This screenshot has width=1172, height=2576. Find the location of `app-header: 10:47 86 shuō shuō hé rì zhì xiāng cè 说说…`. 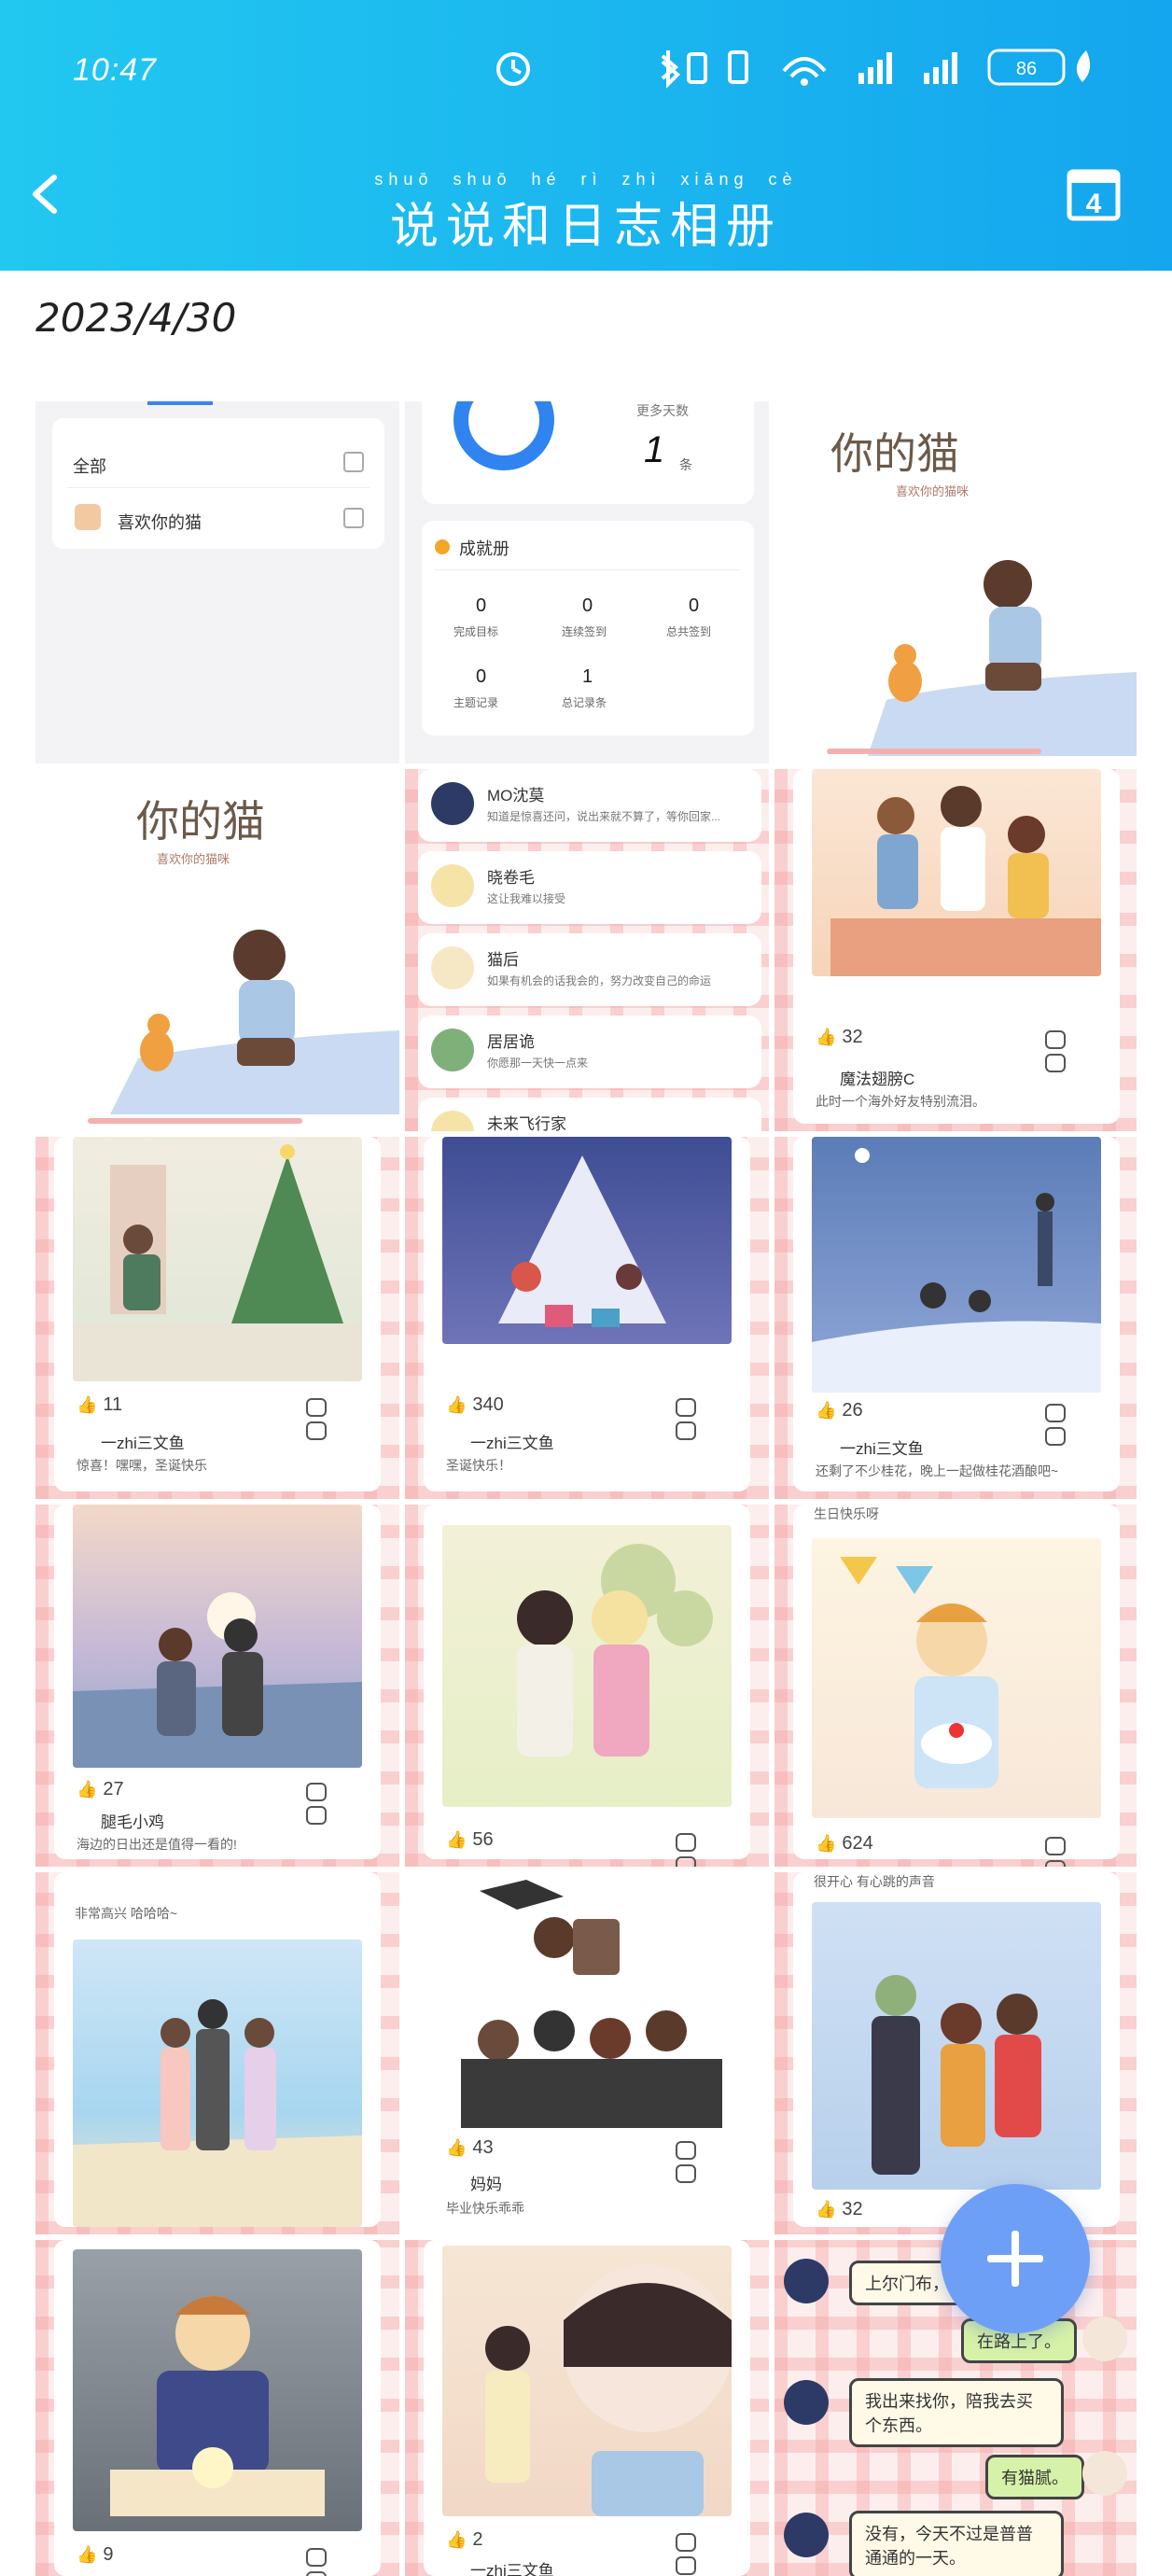

app-header: 10:47 86 shuō shuō hé rì zhì xiāng cè 说说… is located at coordinates (586, 135).